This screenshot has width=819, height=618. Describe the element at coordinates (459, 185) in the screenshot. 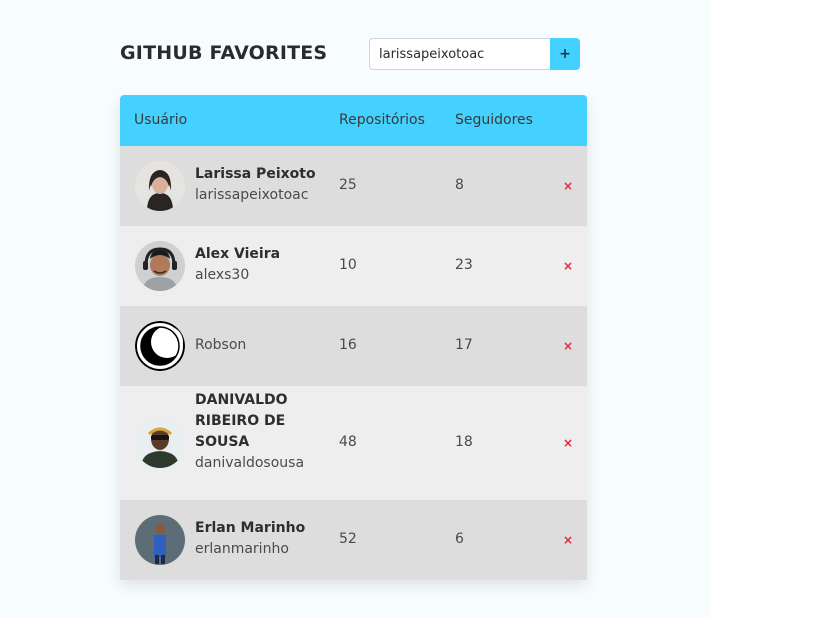

I see `followers-count: 8` at that location.